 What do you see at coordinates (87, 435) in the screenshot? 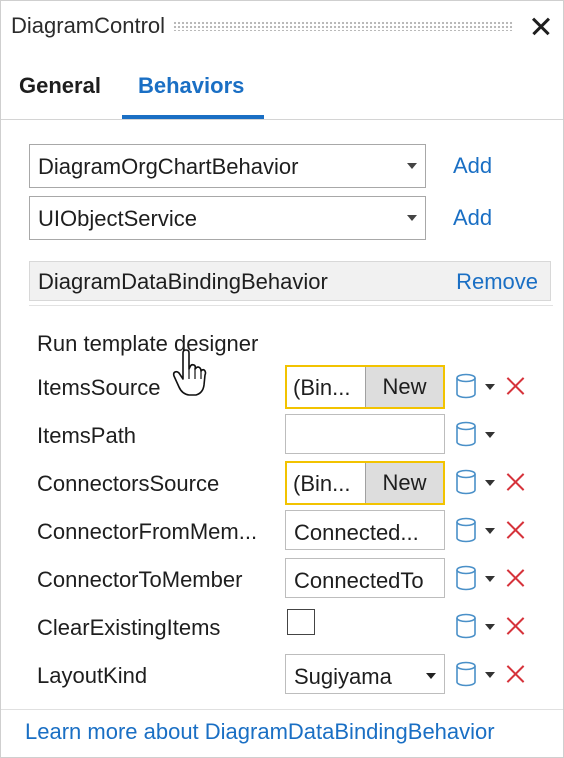
I see `property-label: ItemsPath` at bounding box center [87, 435].